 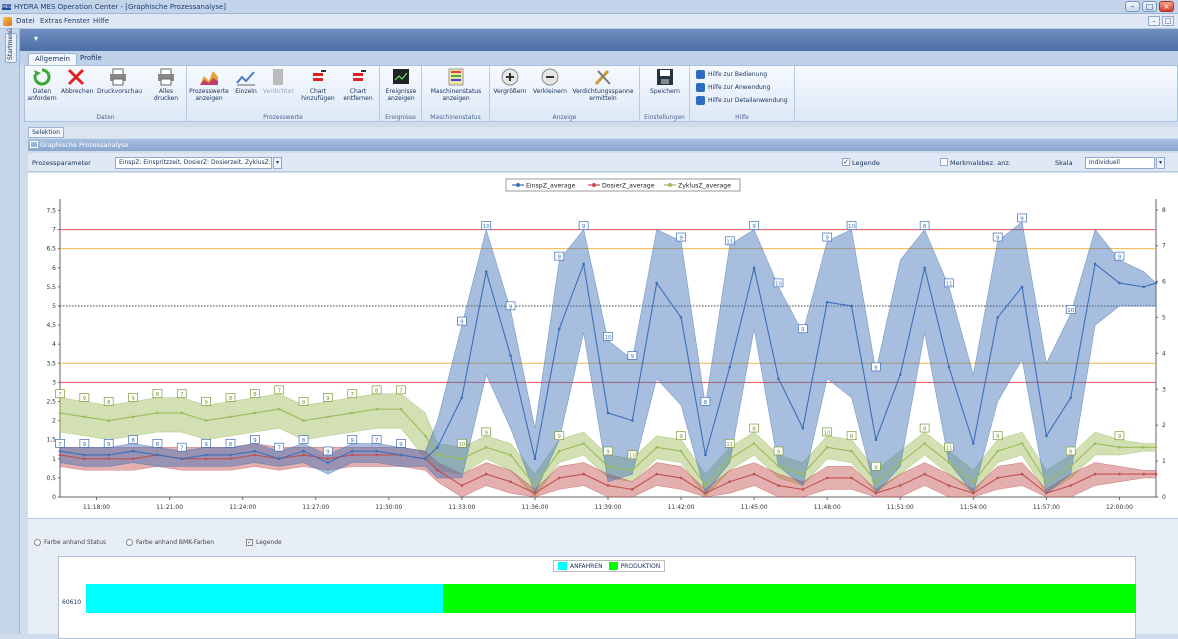 I want to click on legend-label-0: EinspZ_average, so click(x=551, y=186).